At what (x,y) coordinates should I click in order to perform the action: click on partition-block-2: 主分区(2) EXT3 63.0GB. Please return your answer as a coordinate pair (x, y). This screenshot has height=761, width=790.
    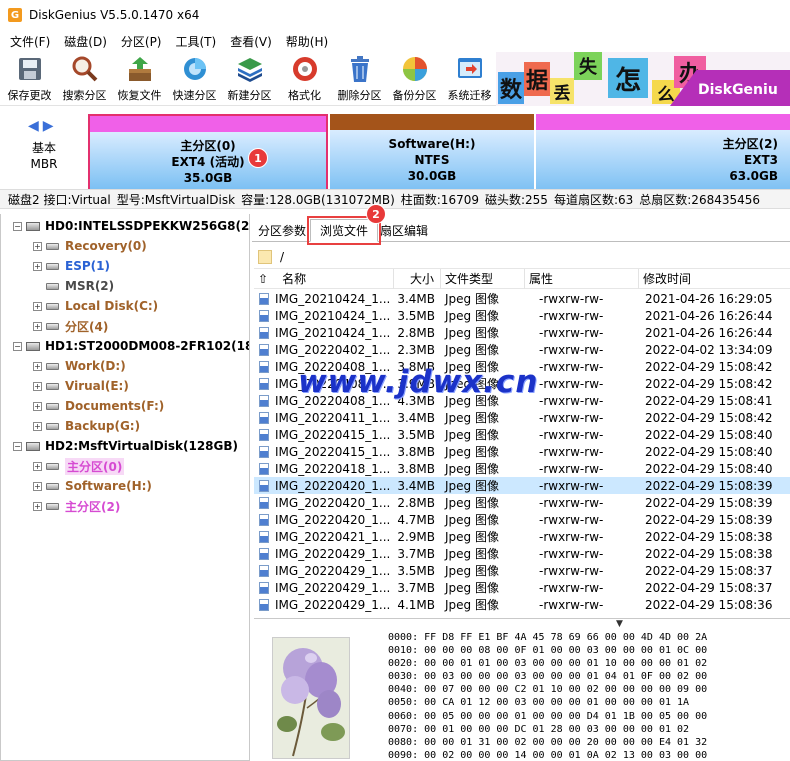
    Looking at the image, I should click on (663, 152).